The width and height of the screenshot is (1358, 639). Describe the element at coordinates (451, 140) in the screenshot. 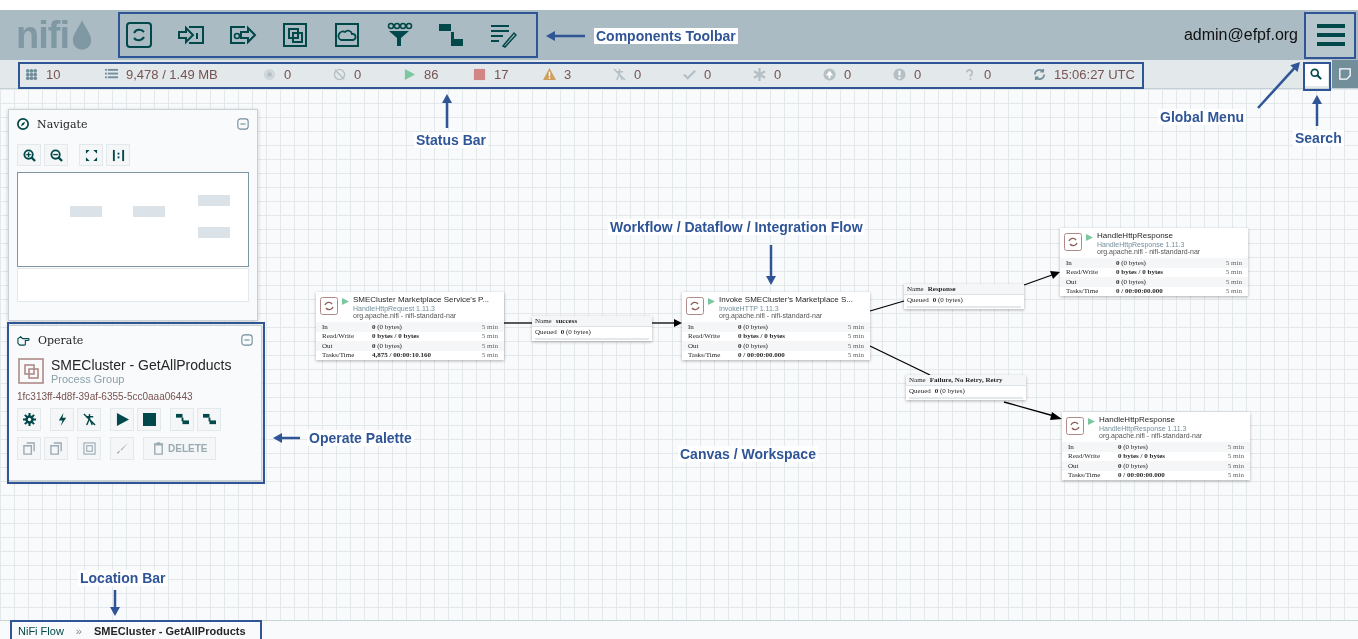

I see `callout-label: Status Bar` at that location.